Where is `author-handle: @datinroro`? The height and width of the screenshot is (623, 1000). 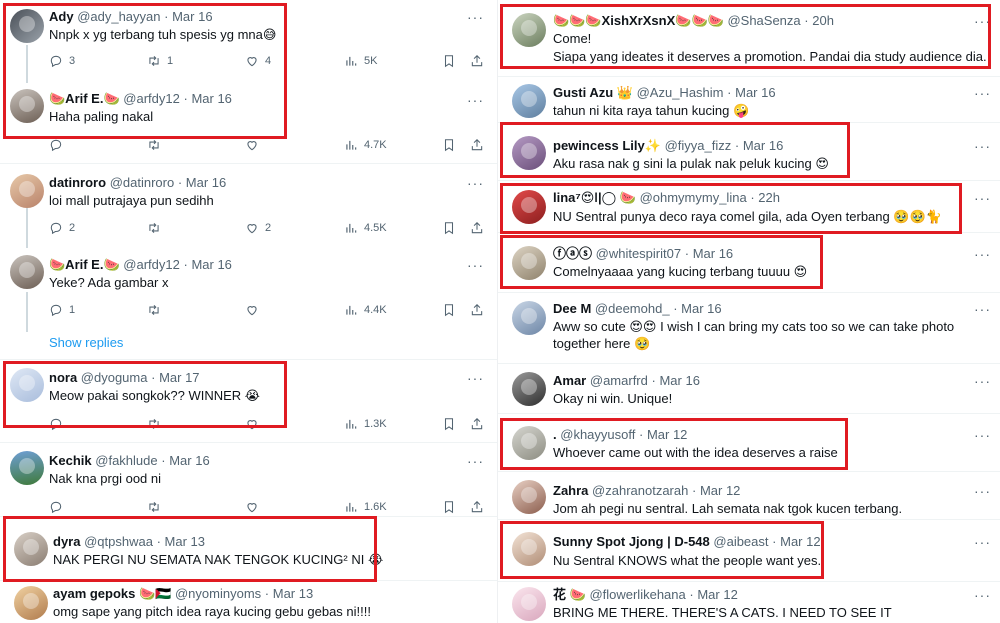
author-handle: @datinroro is located at coordinates (142, 182).